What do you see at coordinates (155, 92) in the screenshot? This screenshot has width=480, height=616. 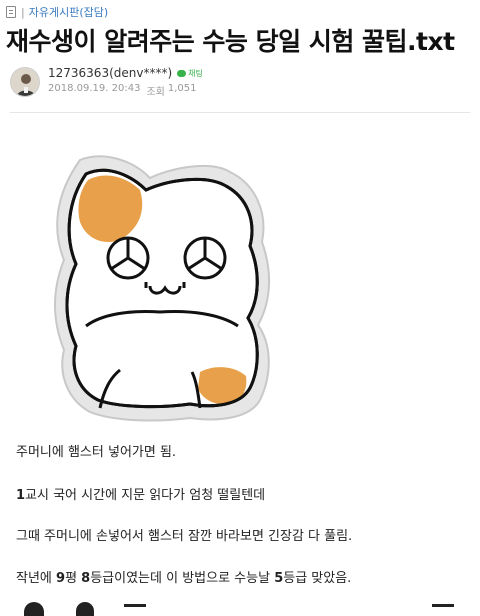 I see `views-label: 조회` at bounding box center [155, 92].